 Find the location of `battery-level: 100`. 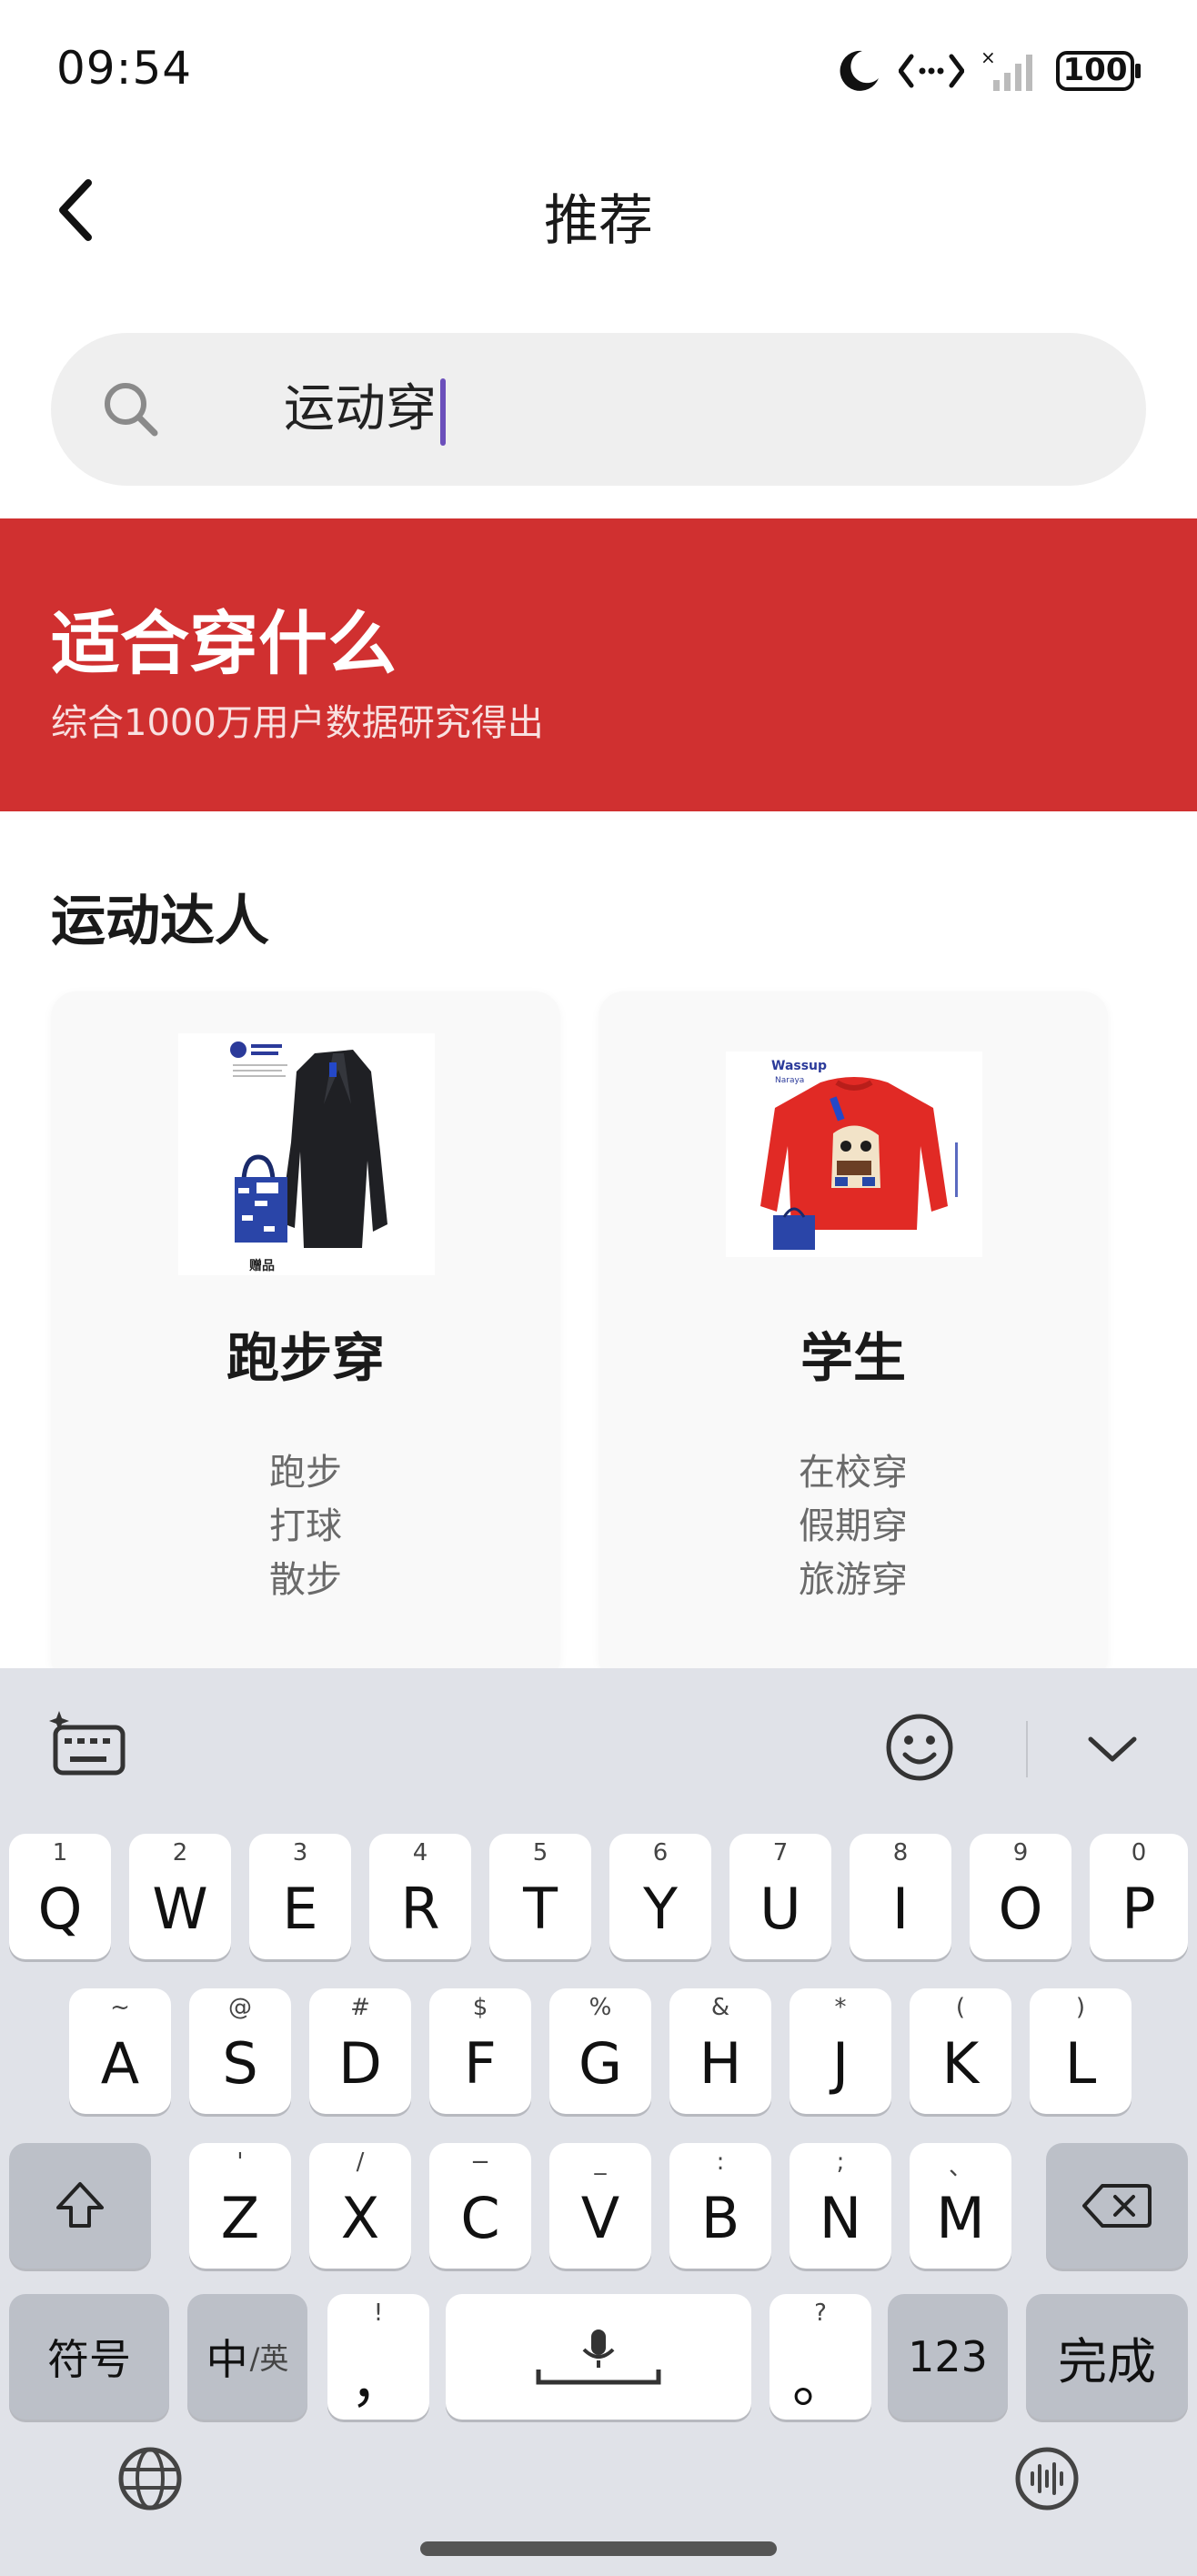

battery-level: 100 is located at coordinates (1095, 70).